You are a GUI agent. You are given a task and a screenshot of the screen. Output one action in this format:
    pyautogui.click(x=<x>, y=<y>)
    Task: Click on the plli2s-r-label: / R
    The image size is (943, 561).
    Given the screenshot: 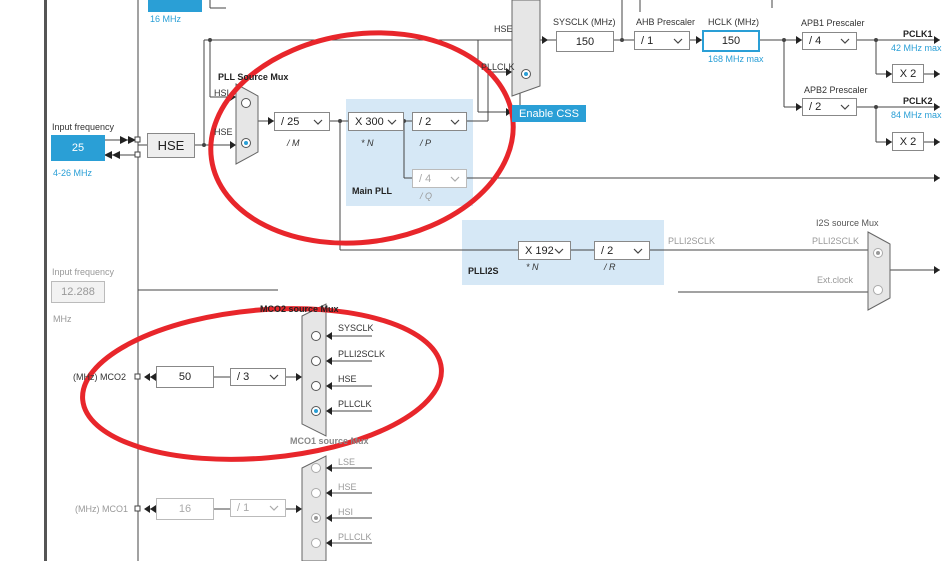 What is the action you would take?
    pyautogui.click(x=610, y=267)
    